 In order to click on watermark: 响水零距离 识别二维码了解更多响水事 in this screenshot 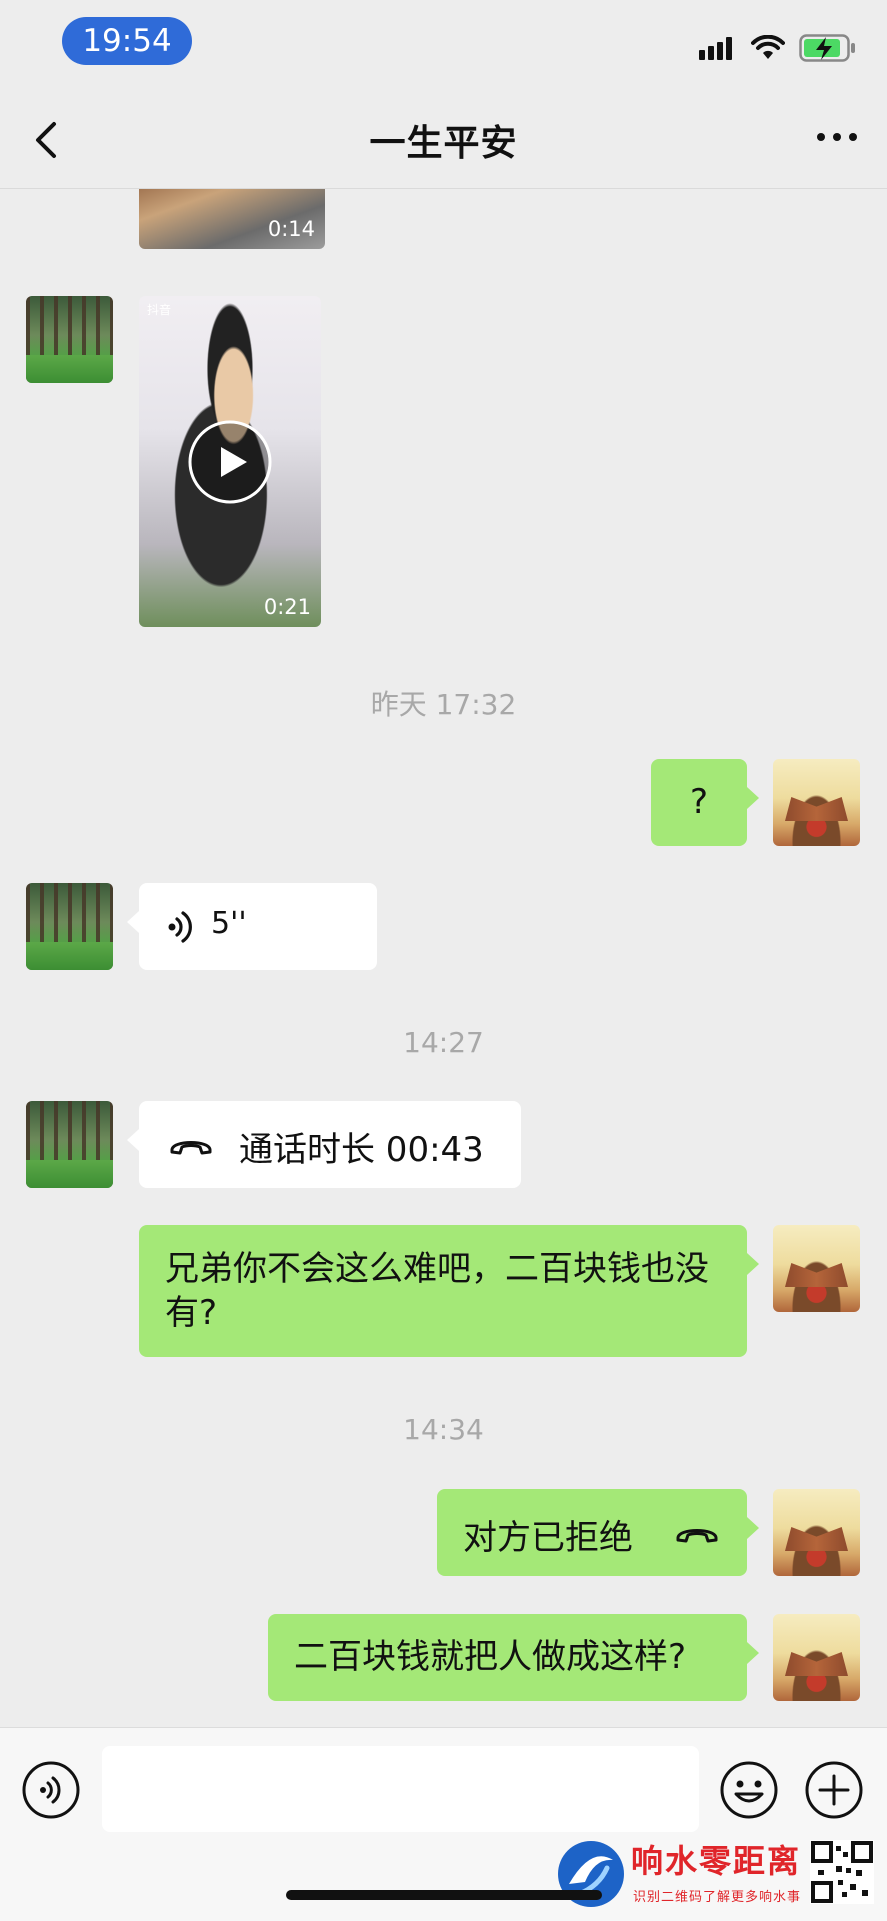, I will do `click(717, 1875)`.